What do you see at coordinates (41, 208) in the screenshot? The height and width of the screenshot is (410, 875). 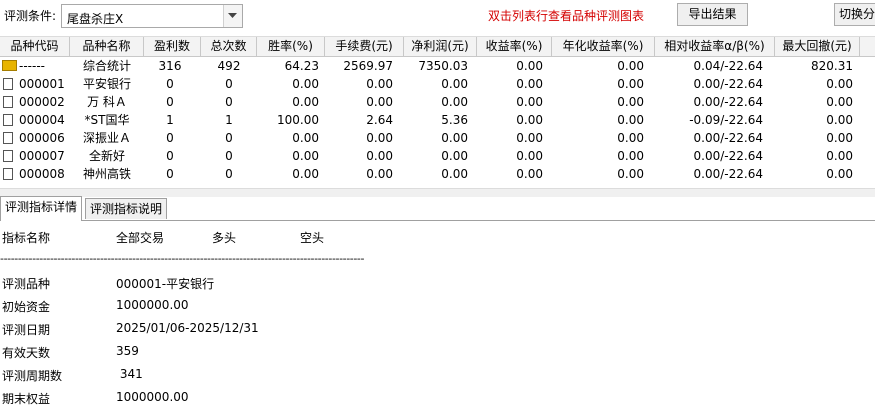 I see `tab-indicator-details: 评测指标详情` at bounding box center [41, 208].